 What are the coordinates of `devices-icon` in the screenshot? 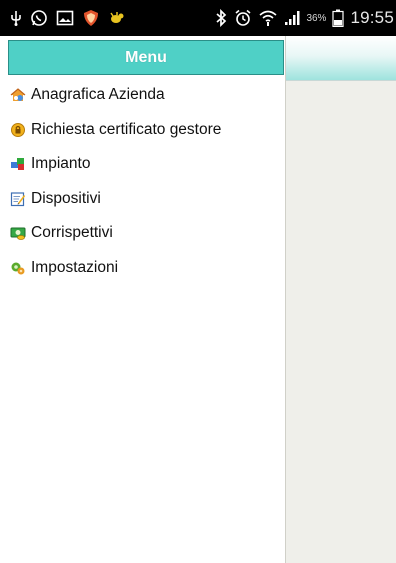 It's located at (18, 199).